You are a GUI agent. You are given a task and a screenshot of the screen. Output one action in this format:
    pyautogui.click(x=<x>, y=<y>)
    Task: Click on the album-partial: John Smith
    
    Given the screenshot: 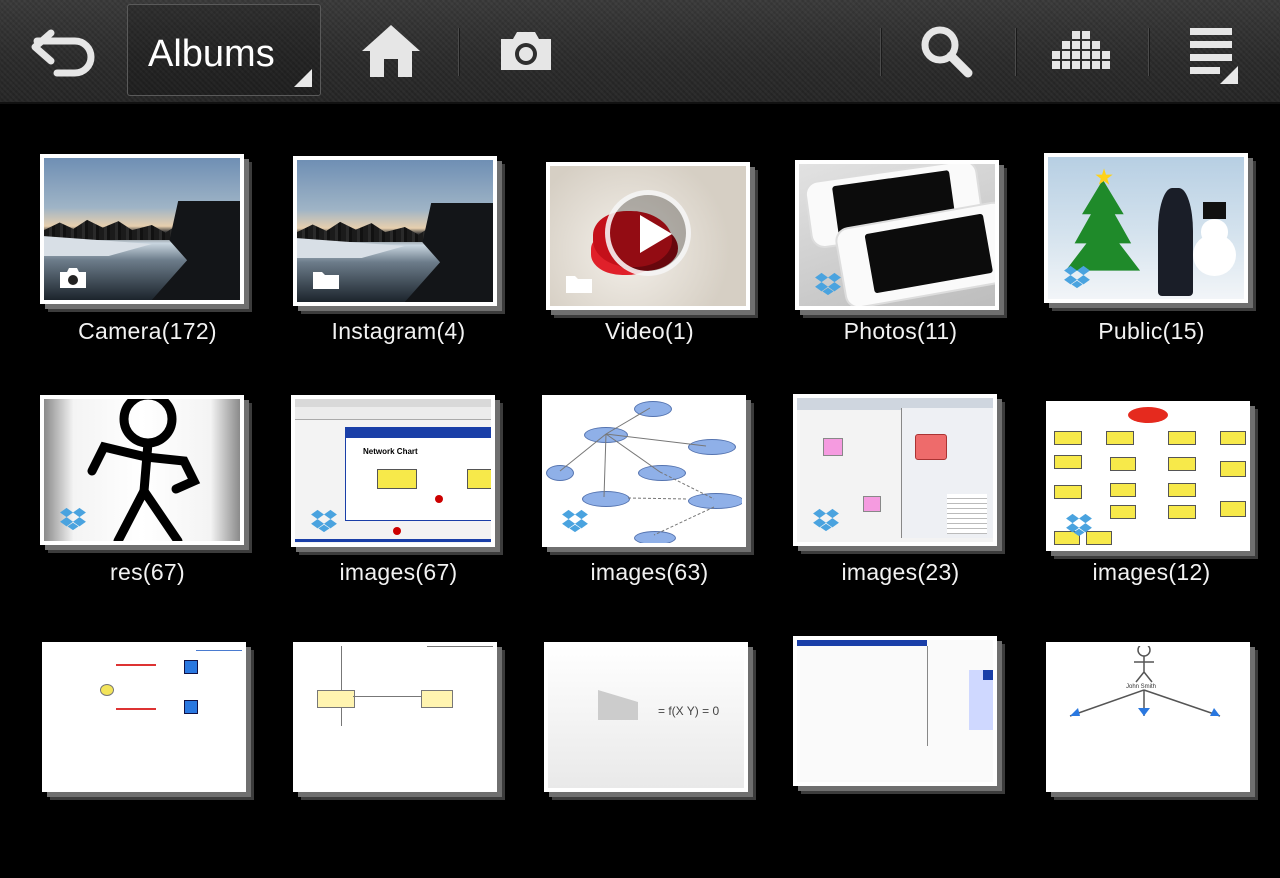 What is the action you would take?
    pyautogui.click(x=1151, y=758)
    